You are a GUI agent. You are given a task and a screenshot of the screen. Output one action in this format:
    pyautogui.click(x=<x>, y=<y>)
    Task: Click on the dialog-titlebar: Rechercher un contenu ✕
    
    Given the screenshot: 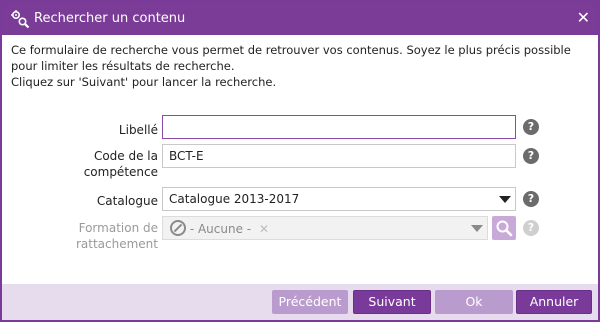 What is the action you would take?
    pyautogui.click(x=300, y=18)
    